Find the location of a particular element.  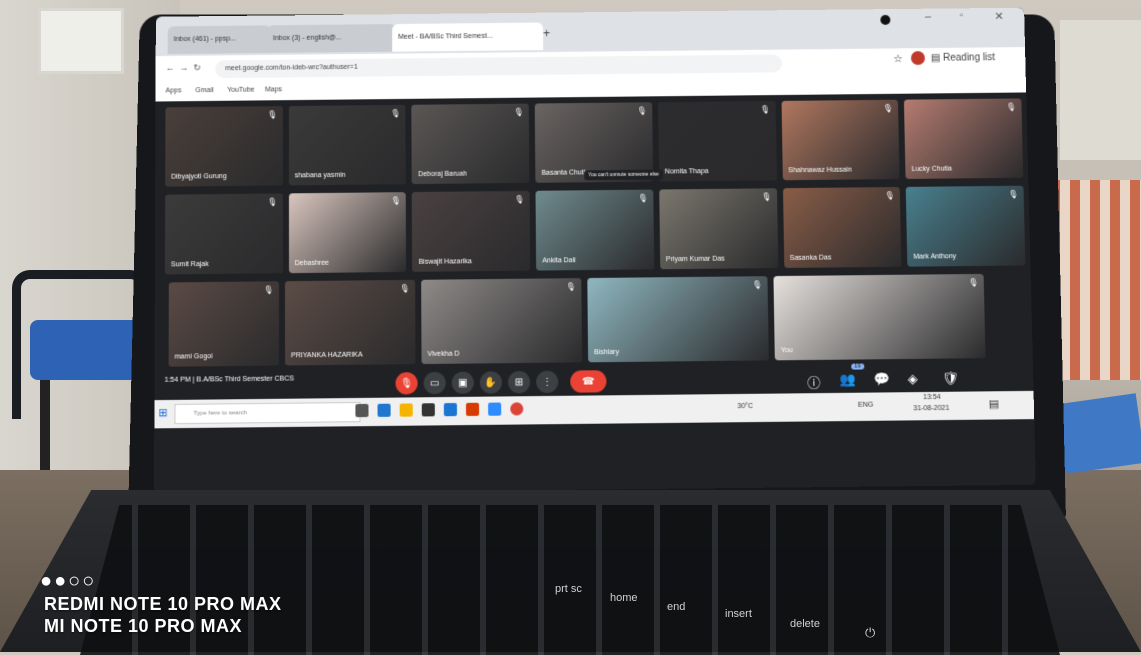

language-indicator: ENG is located at coordinates (865, 405).